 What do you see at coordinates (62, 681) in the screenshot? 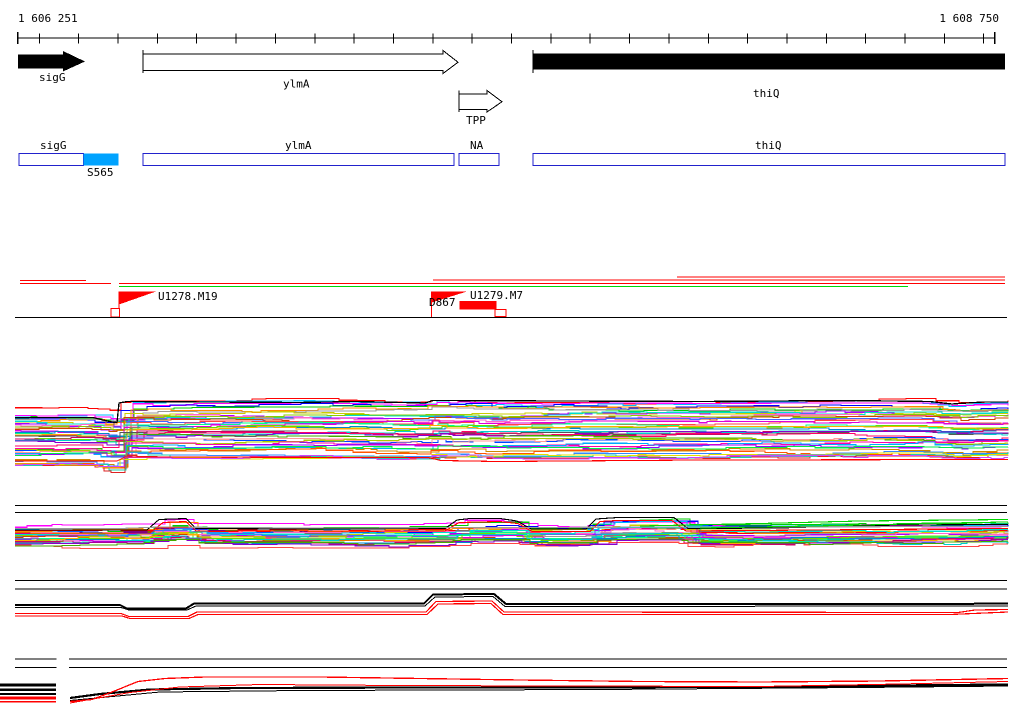
I see `white-gap-mask` at bounding box center [62, 681].